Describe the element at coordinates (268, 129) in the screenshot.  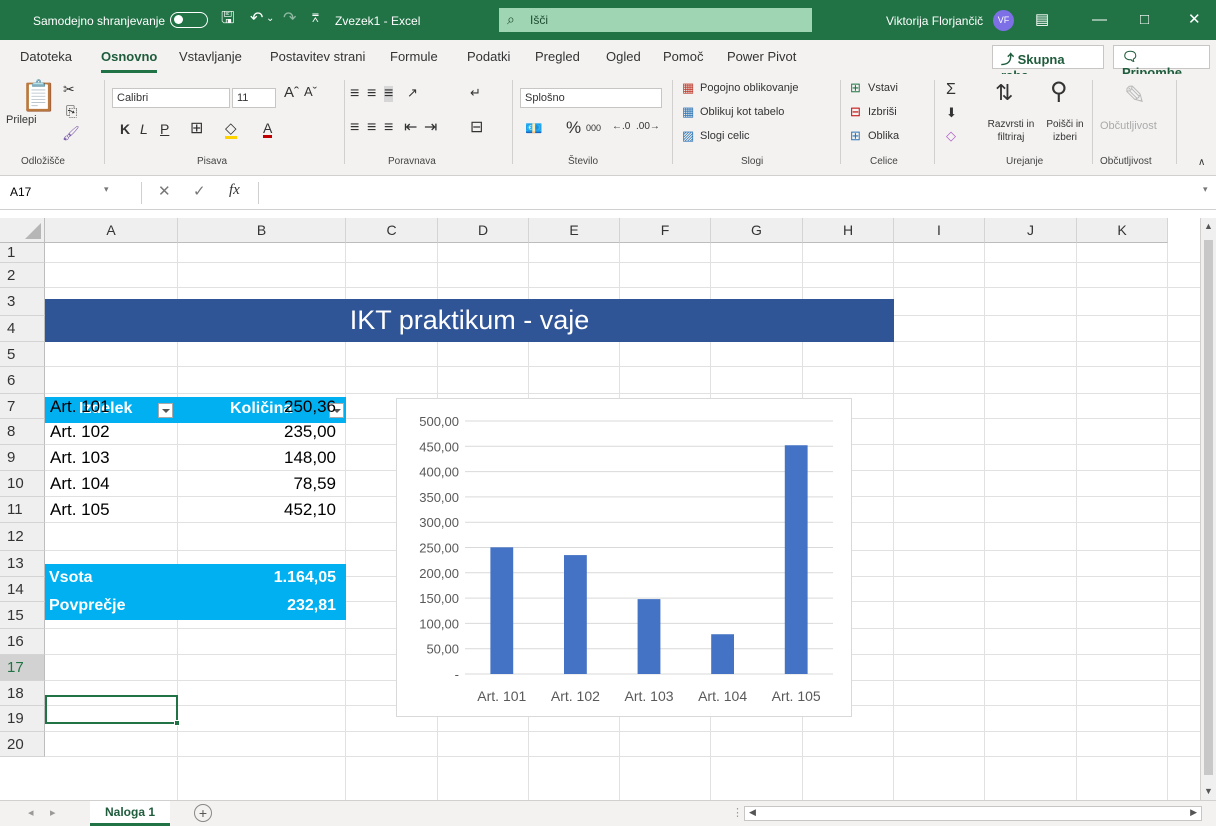
I see `font-color-icon: A` at that location.